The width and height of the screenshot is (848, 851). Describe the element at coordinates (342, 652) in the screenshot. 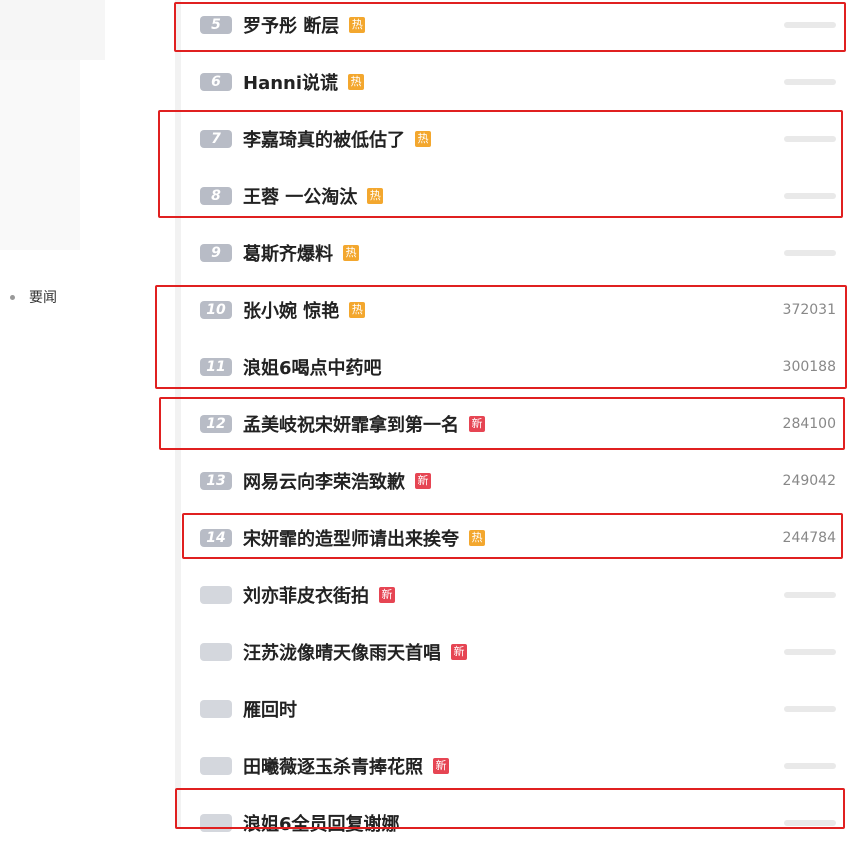

I see `topic-title-link: 汪苏泷像晴天像雨天首唱` at that location.